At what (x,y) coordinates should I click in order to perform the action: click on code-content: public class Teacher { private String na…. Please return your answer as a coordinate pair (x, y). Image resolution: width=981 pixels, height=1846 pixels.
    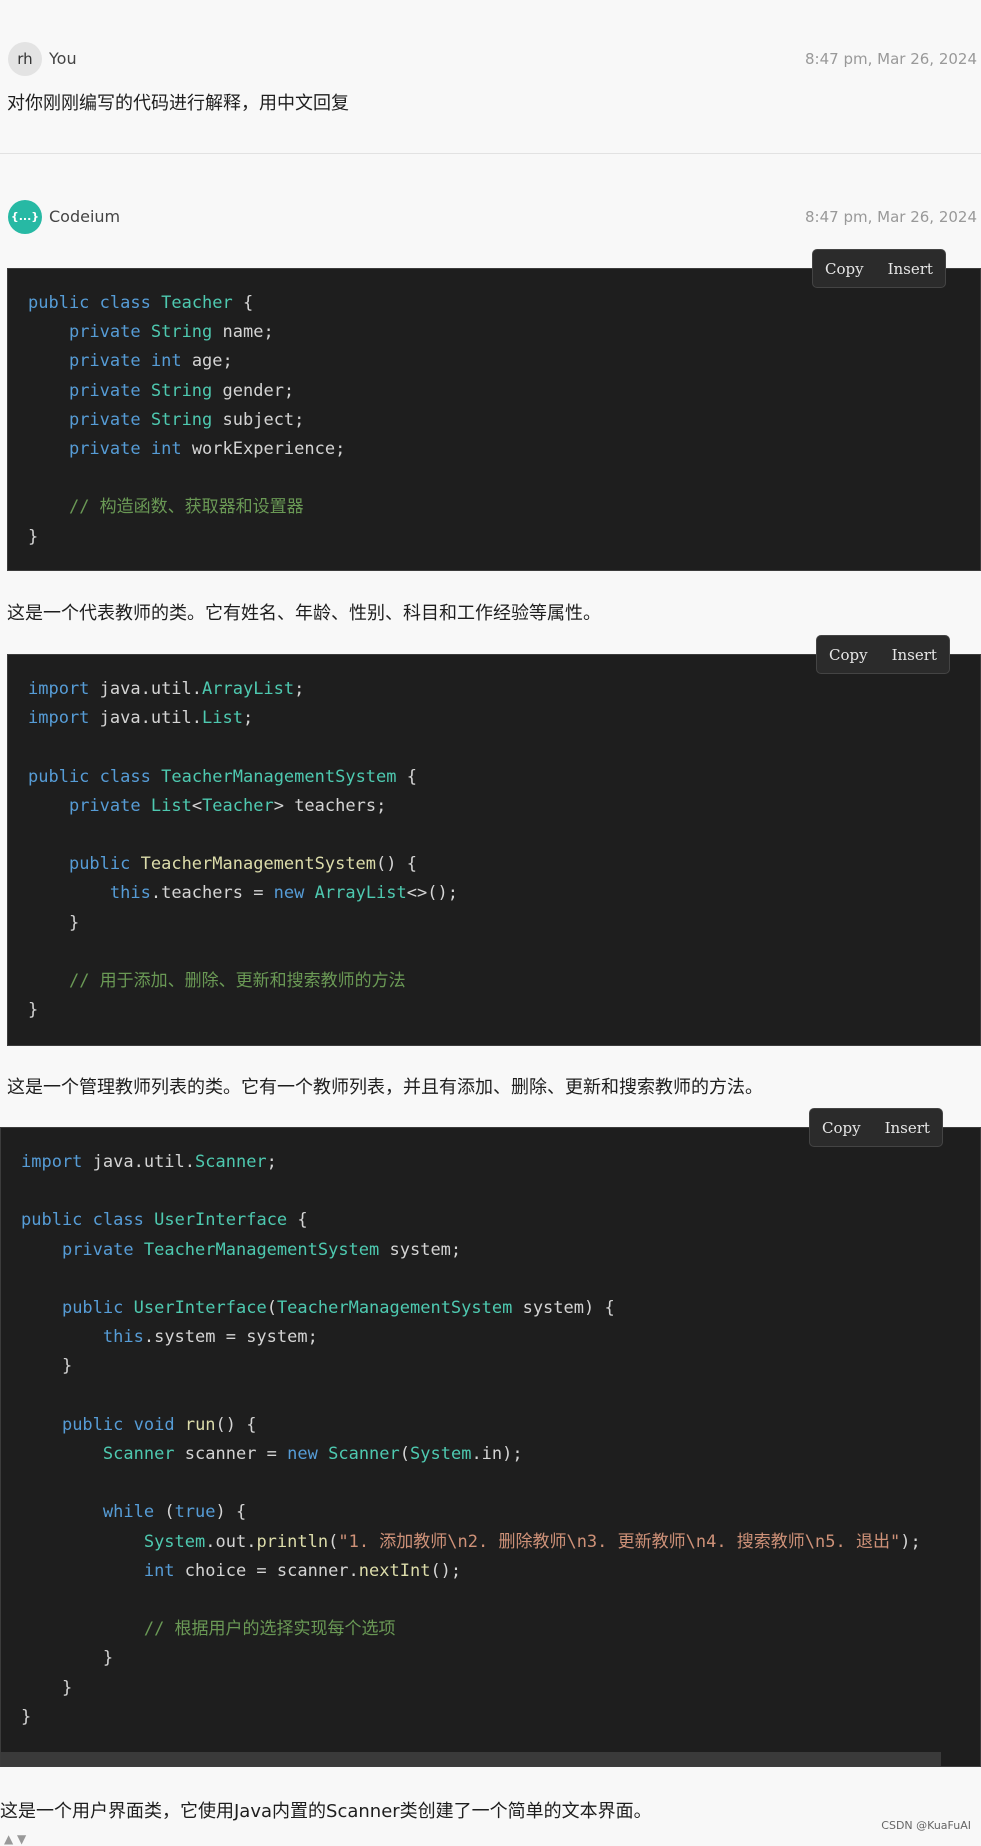
    Looking at the image, I should click on (187, 420).